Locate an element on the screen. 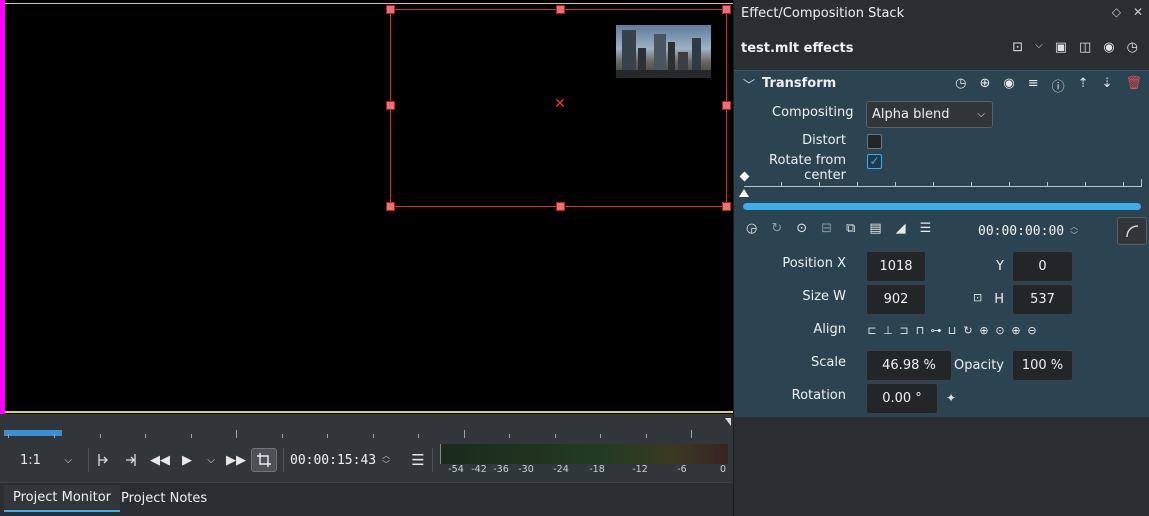 This screenshot has height=516, width=1149. zoom-fit-icon: ⊕ is located at coordinates (984, 330).